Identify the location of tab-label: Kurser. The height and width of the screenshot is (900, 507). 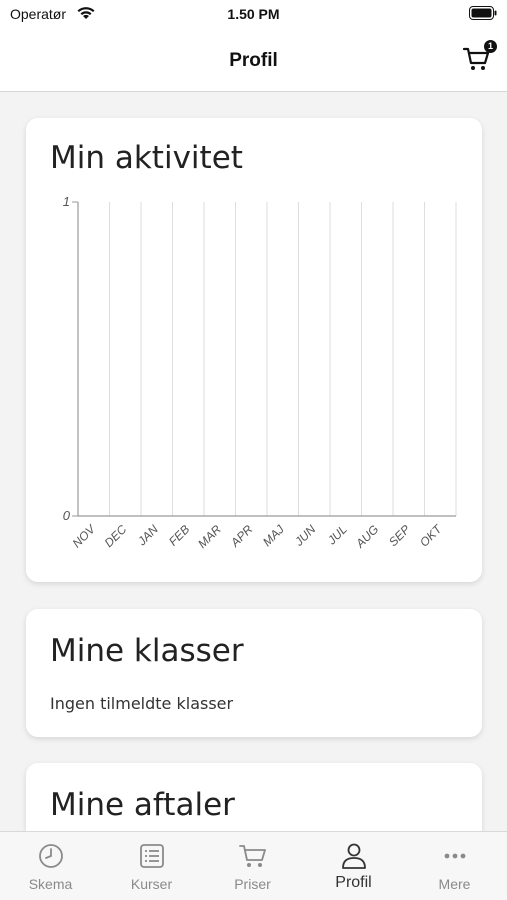
(151, 884).